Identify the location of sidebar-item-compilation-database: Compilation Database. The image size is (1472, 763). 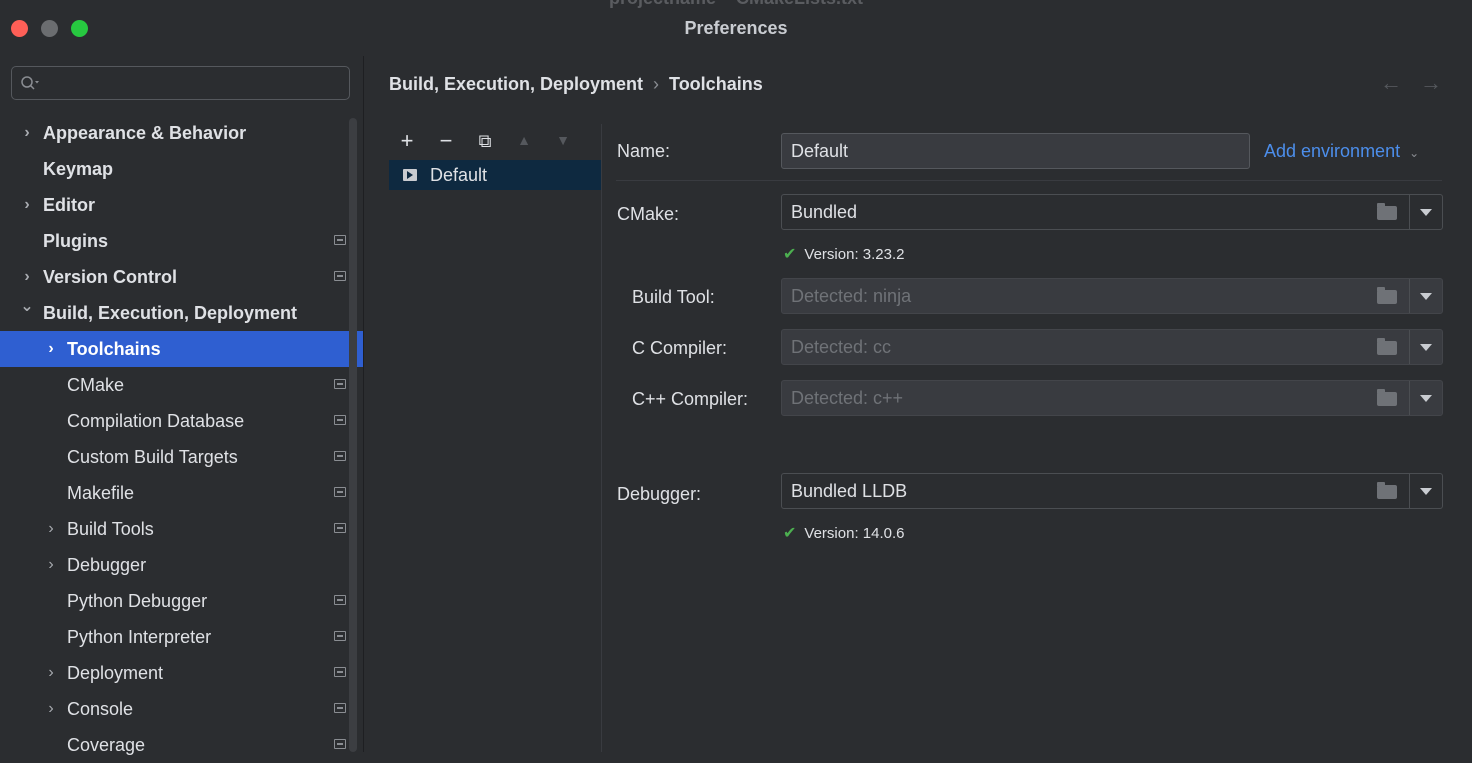
(181, 421).